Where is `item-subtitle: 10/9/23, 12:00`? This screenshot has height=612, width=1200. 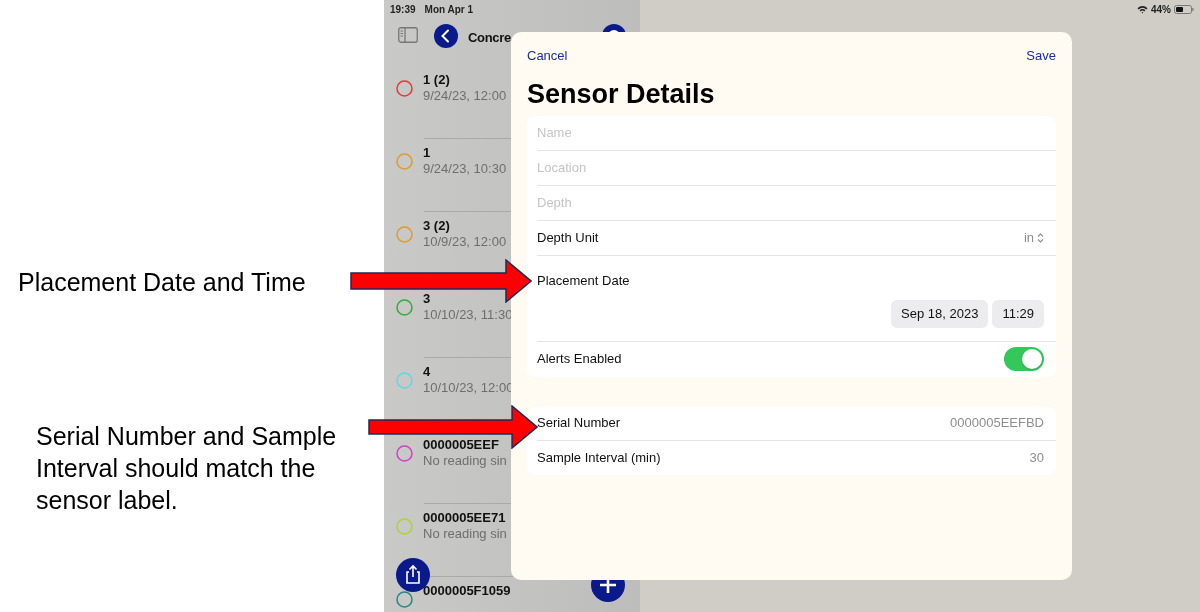 item-subtitle: 10/9/23, 12:00 is located at coordinates (465, 242).